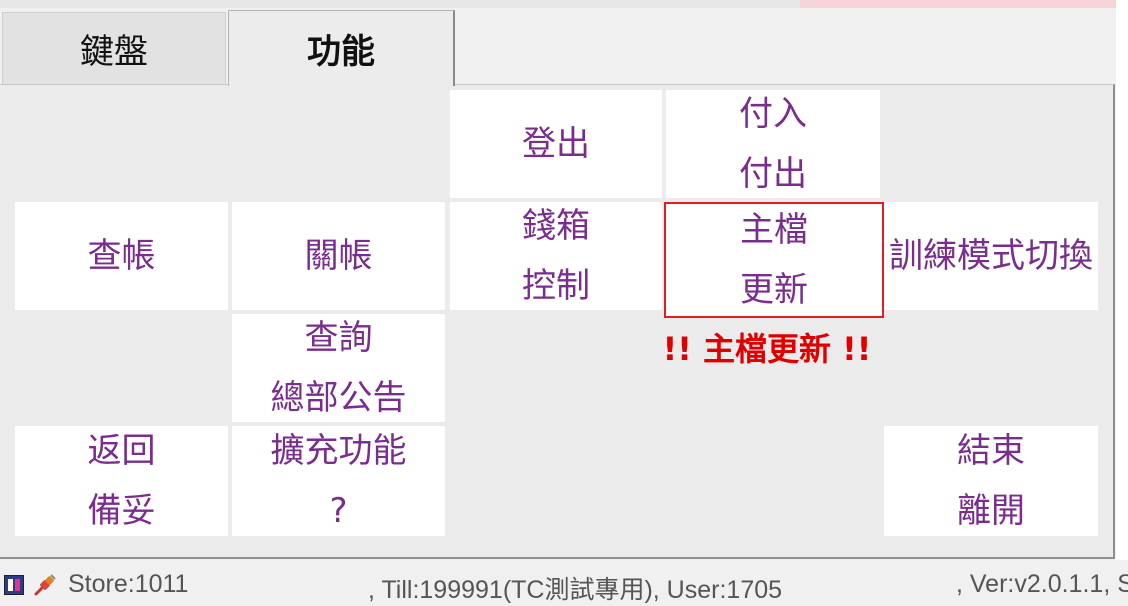  I want to click on master-update-alert: !! 主檔更新 !!, so click(767, 349).